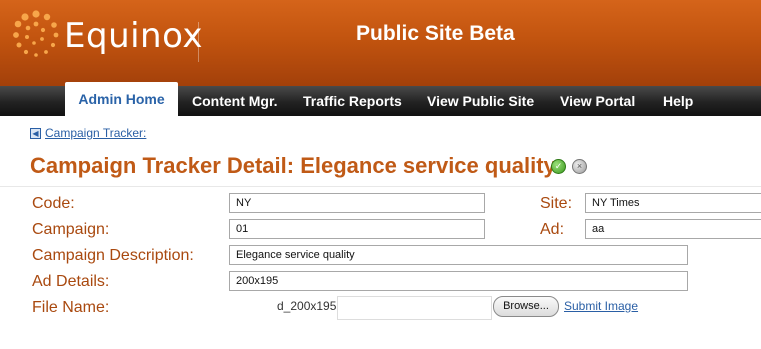  Describe the element at coordinates (673, 203) in the screenshot. I see `site-field` at that location.